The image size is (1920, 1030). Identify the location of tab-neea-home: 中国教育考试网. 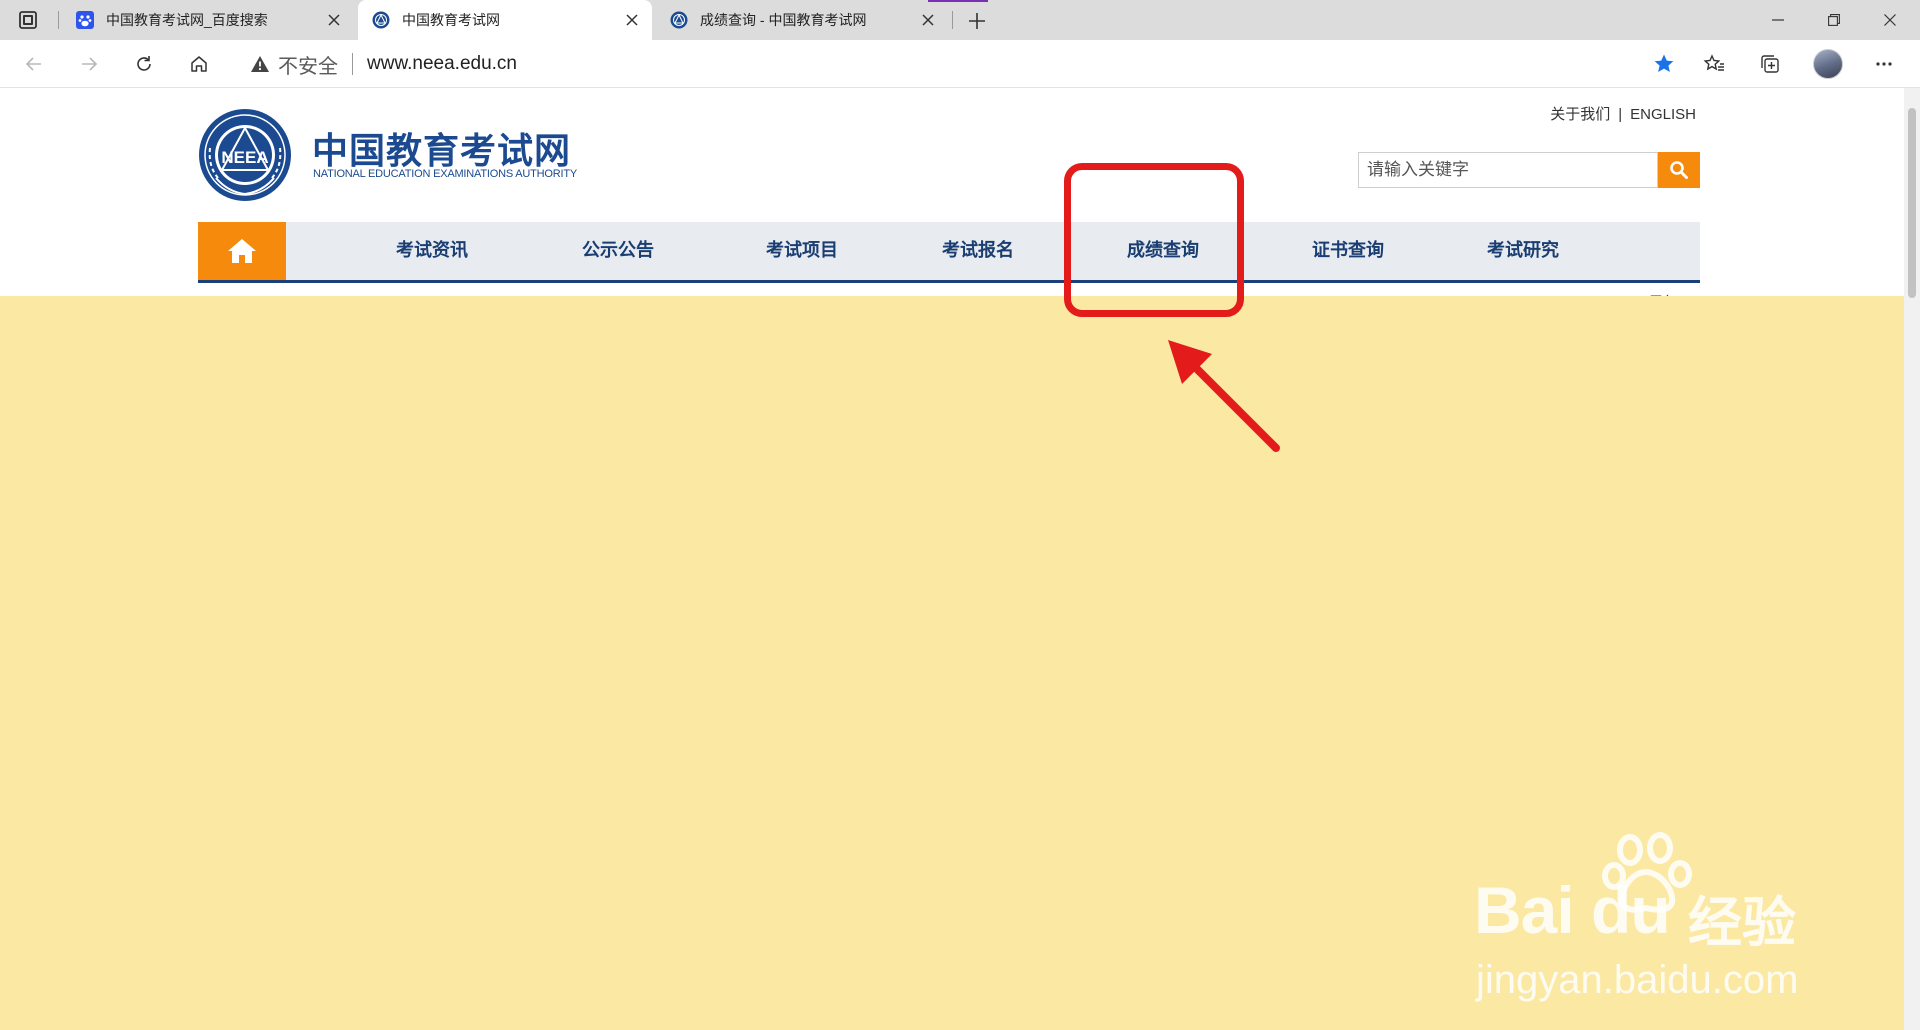
(505, 20).